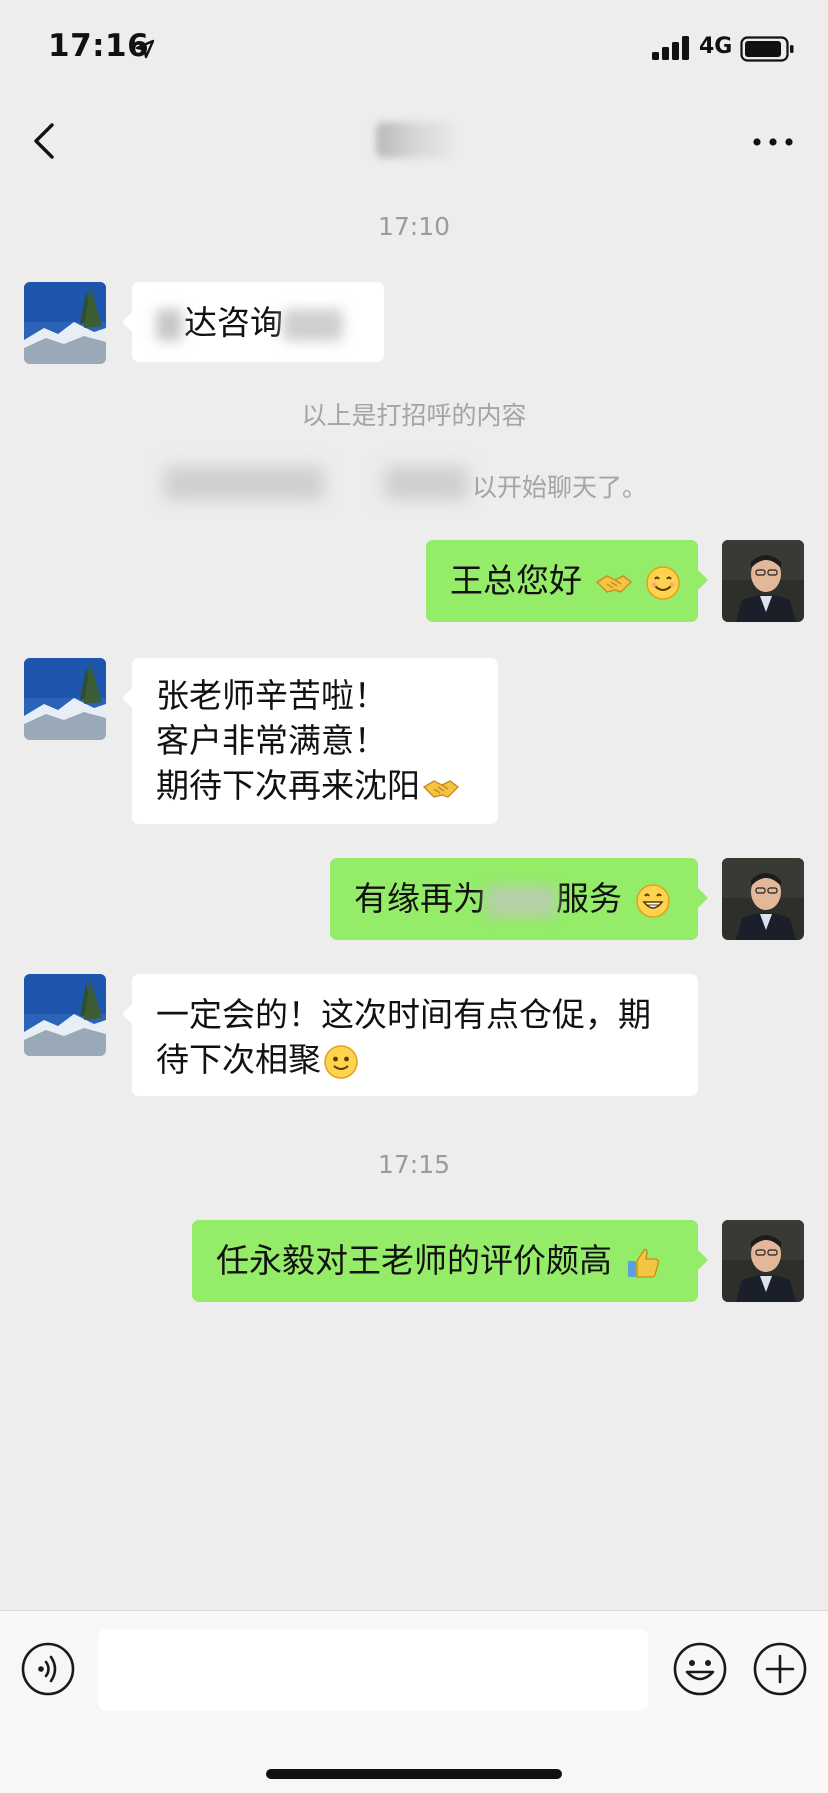  Describe the element at coordinates (48, 1669) in the screenshot. I see `voice-icon` at that location.